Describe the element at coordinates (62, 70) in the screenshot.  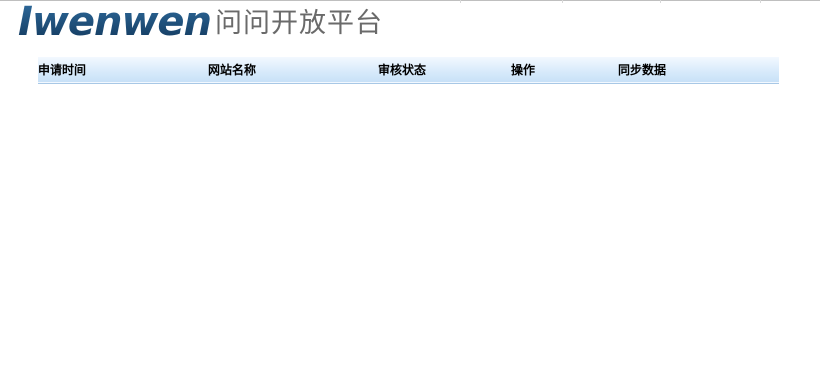
I see `column-header-apply-time: 申请时间` at that location.